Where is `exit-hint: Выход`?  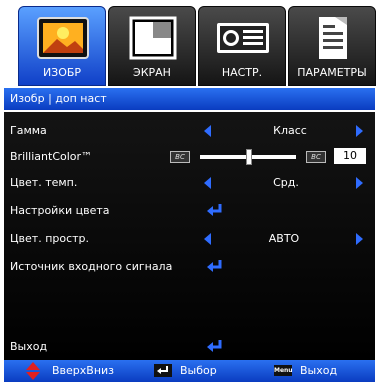
exit-hint: Выход is located at coordinates (319, 370).